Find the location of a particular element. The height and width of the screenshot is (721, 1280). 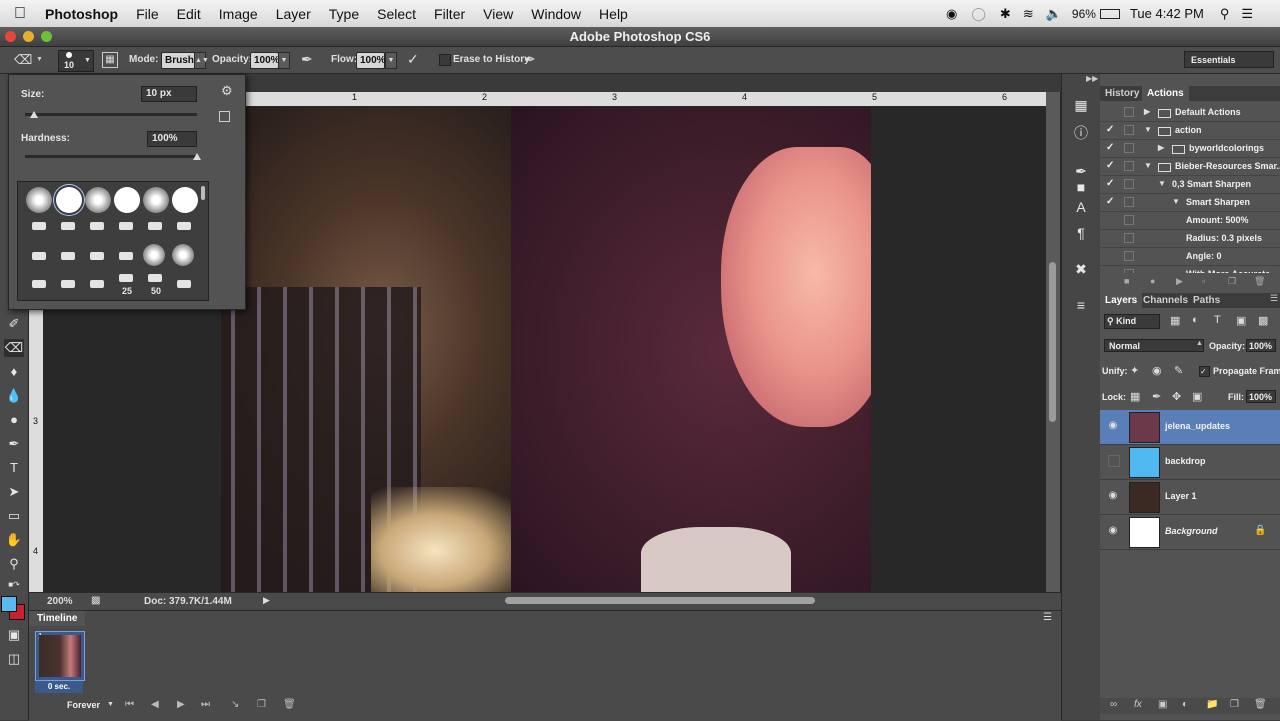

delete-layer-icon: 🗑 is located at coordinates (1260, 704).